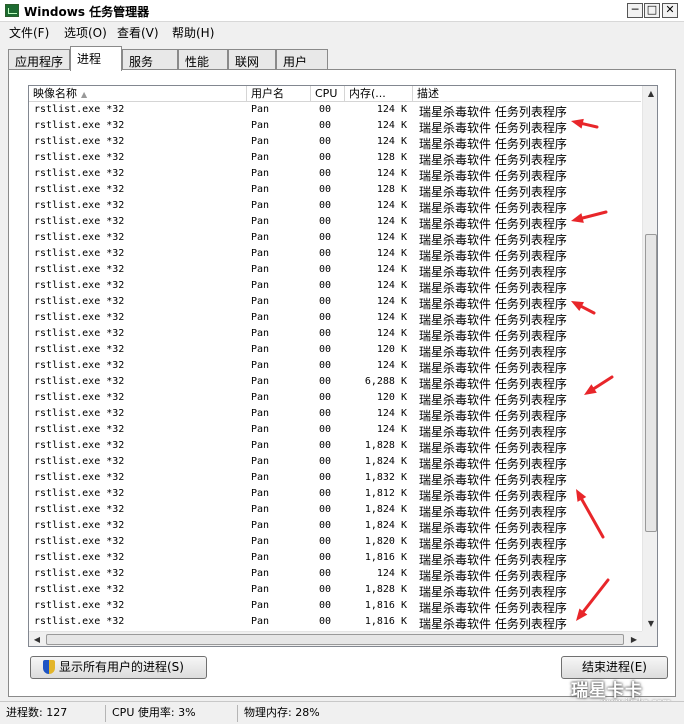  Describe the element at coordinates (138, 32) in the screenshot. I see `menu-view: 查看(V)` at that location.